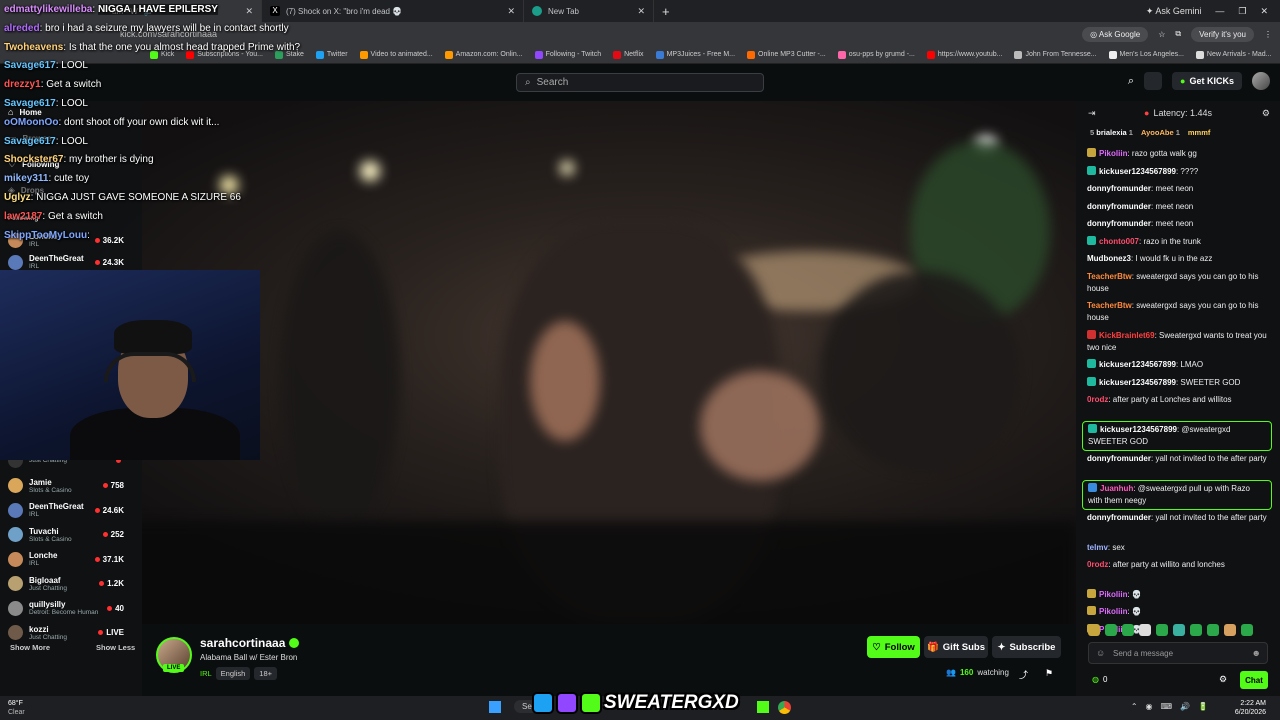 Image resolution: width=1280 pixels, height=720 pixels. What do you see at coordinates (16, 708) in the screenshot?
I see `weather-widget: 68°F Clear` at bounding box center [16, 708].